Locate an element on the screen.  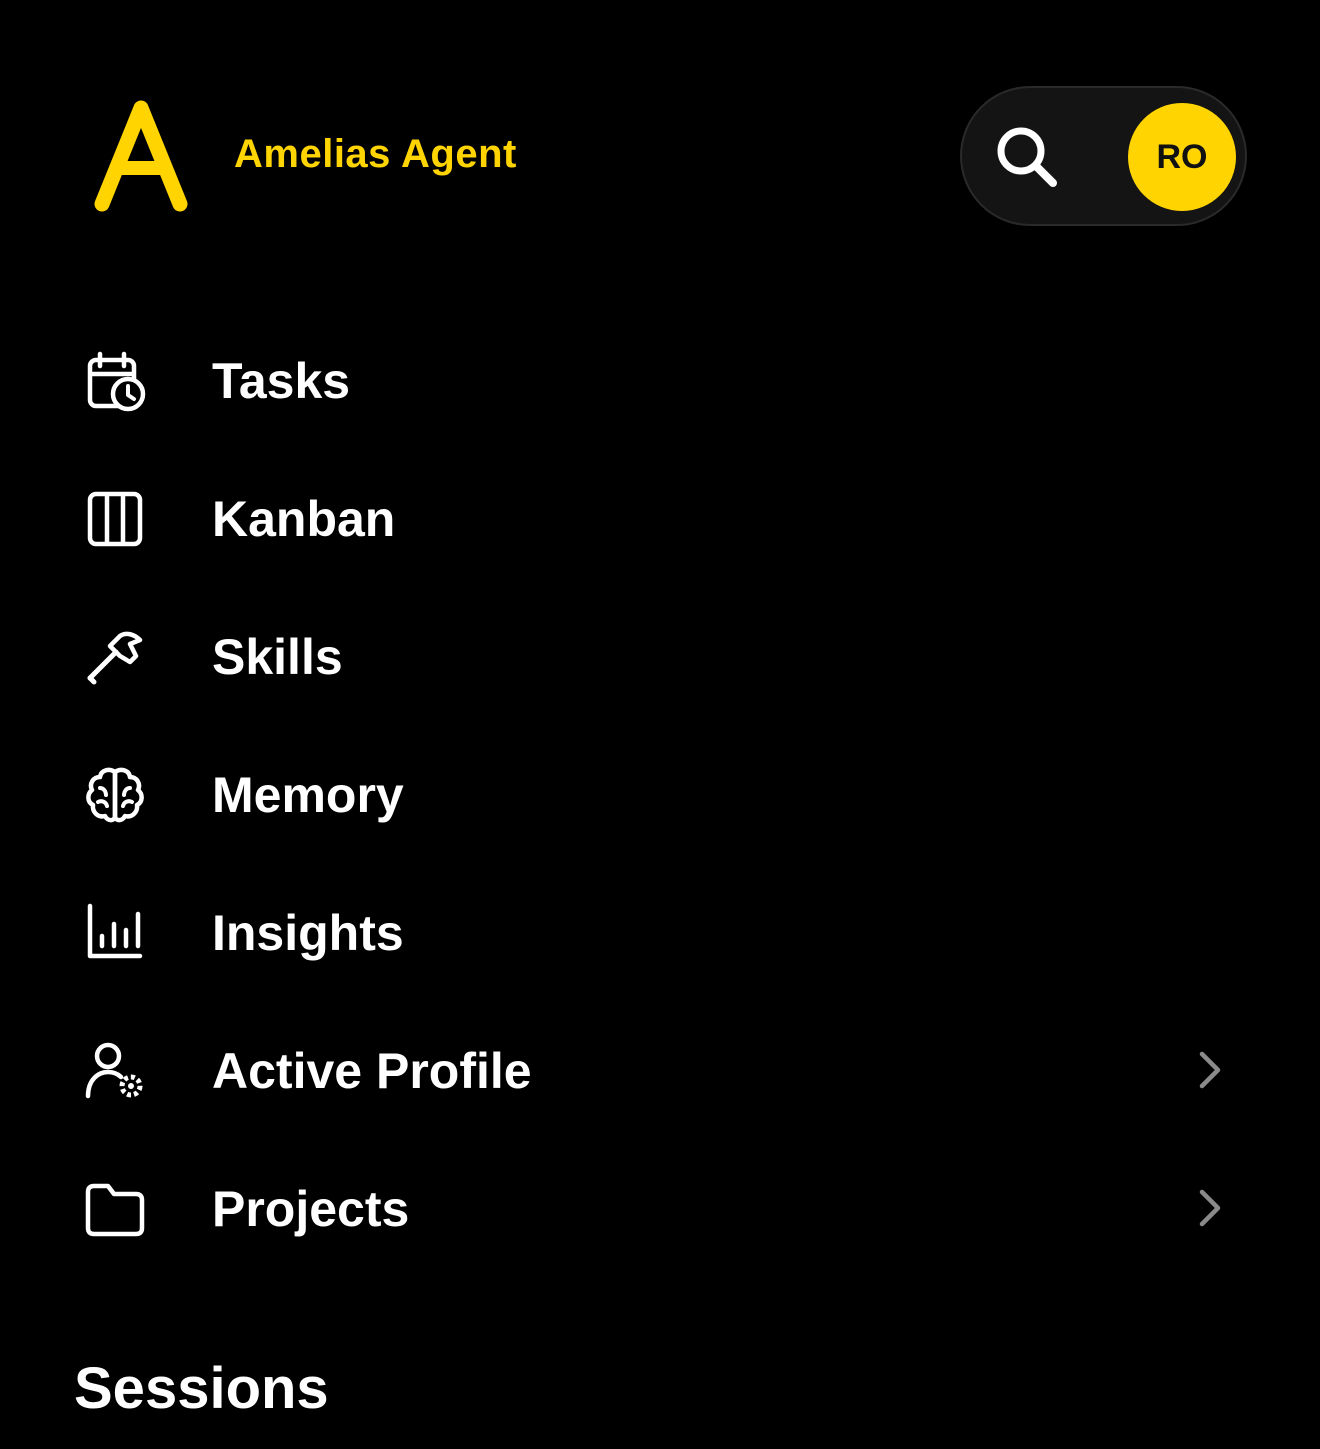
nav-label-active-profile: Active Profile is located at coordinates (372, 1071).